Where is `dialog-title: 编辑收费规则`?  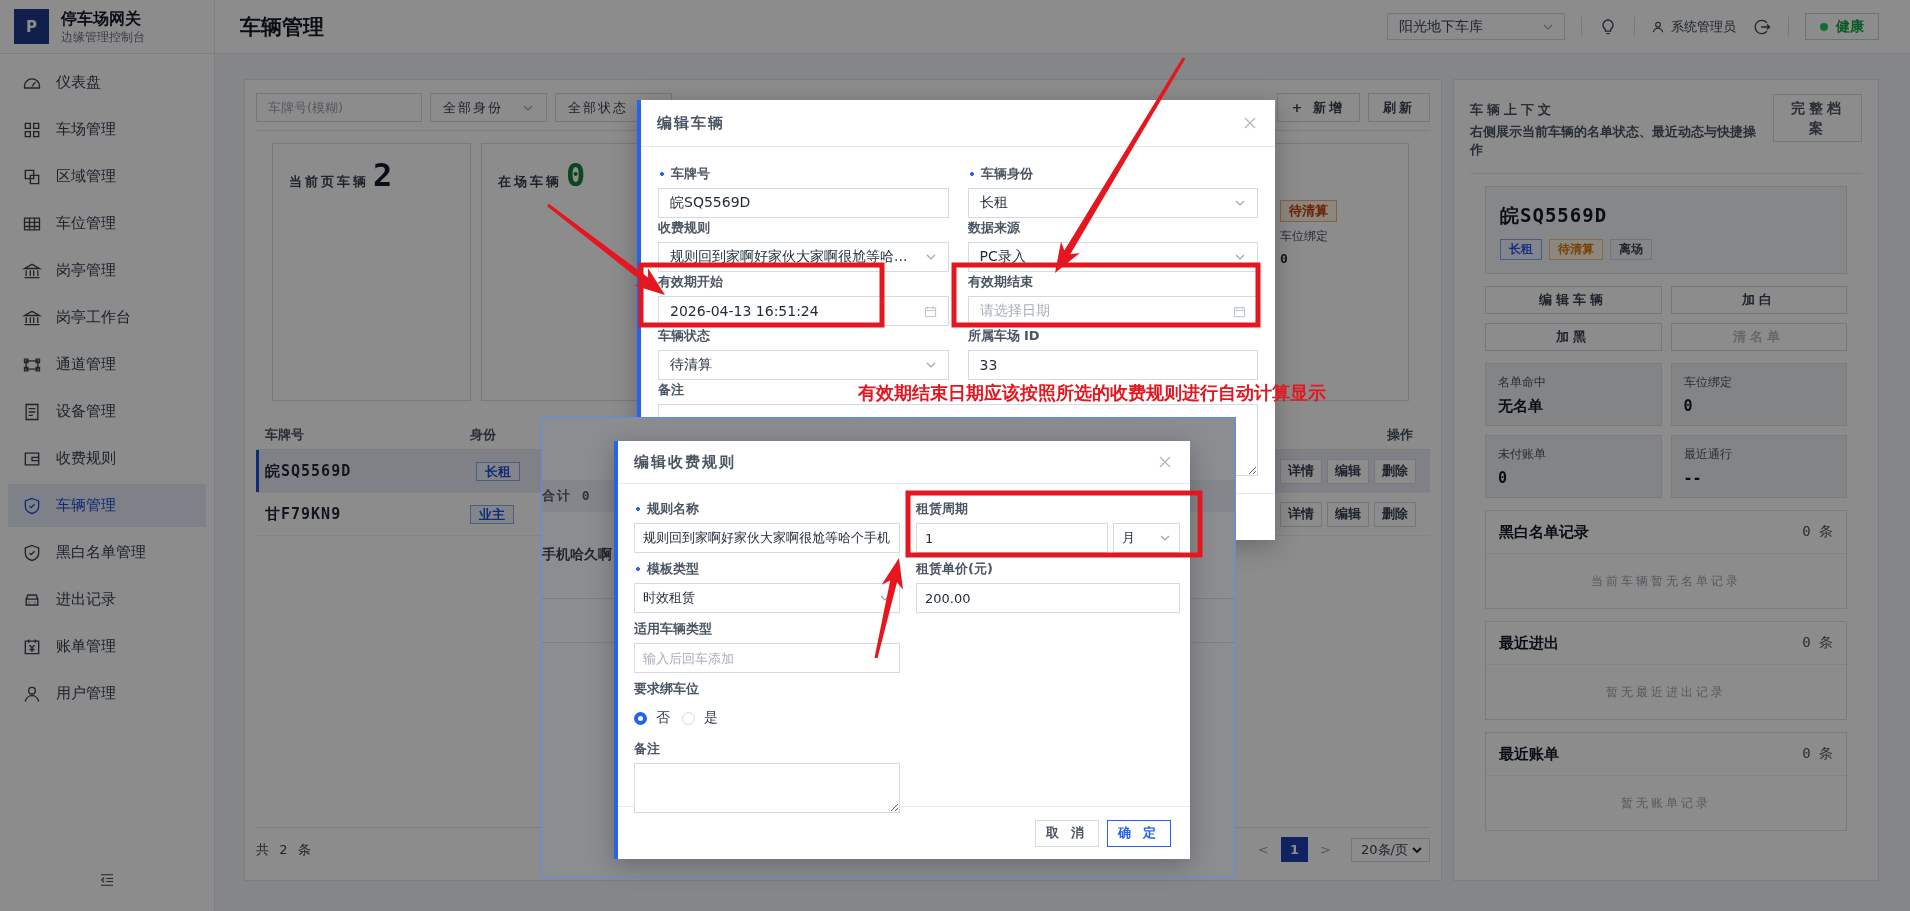
dialog-title: 编辑收费规则 is located at coordinates (685, 462).